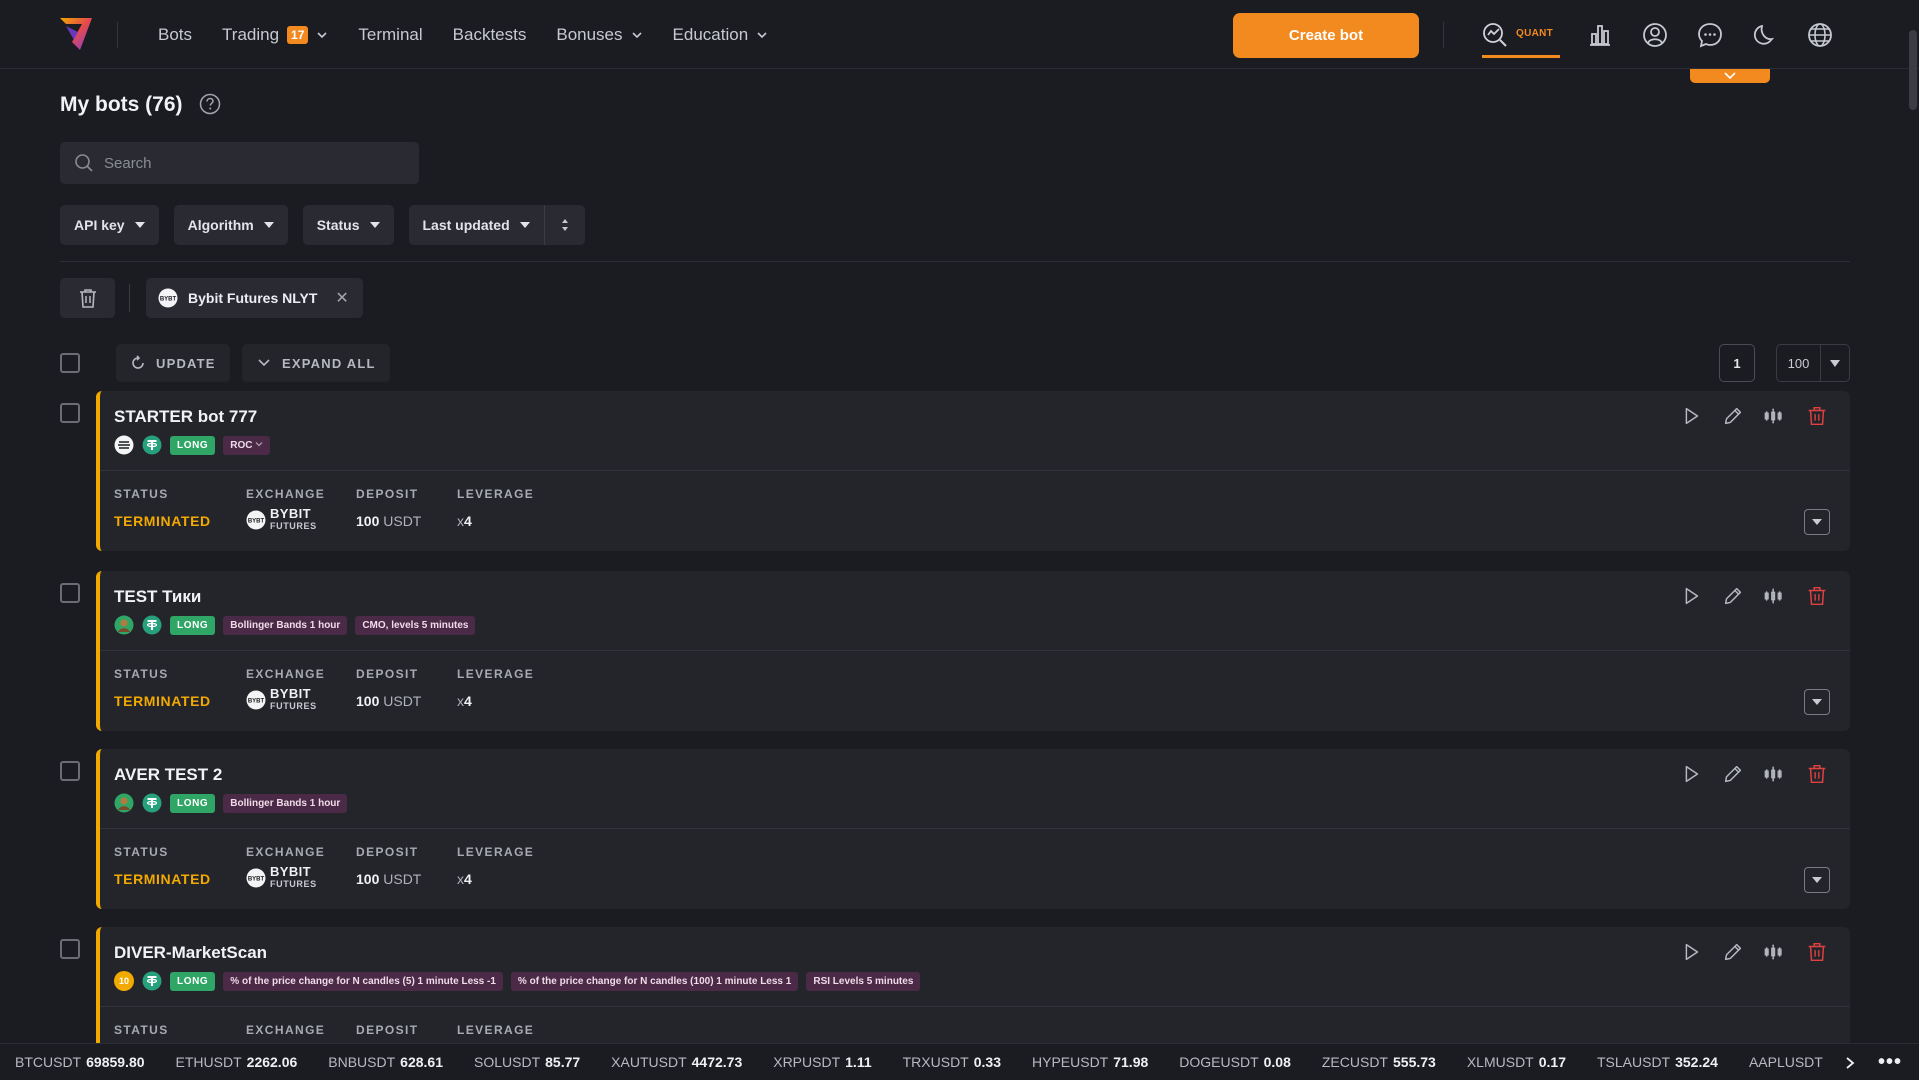  What do you see at coordinates (676, 1062) in the screenshot?
I see `ticker-item: XAUTUSDT 4472.73` at bounding box center [676, 1062].